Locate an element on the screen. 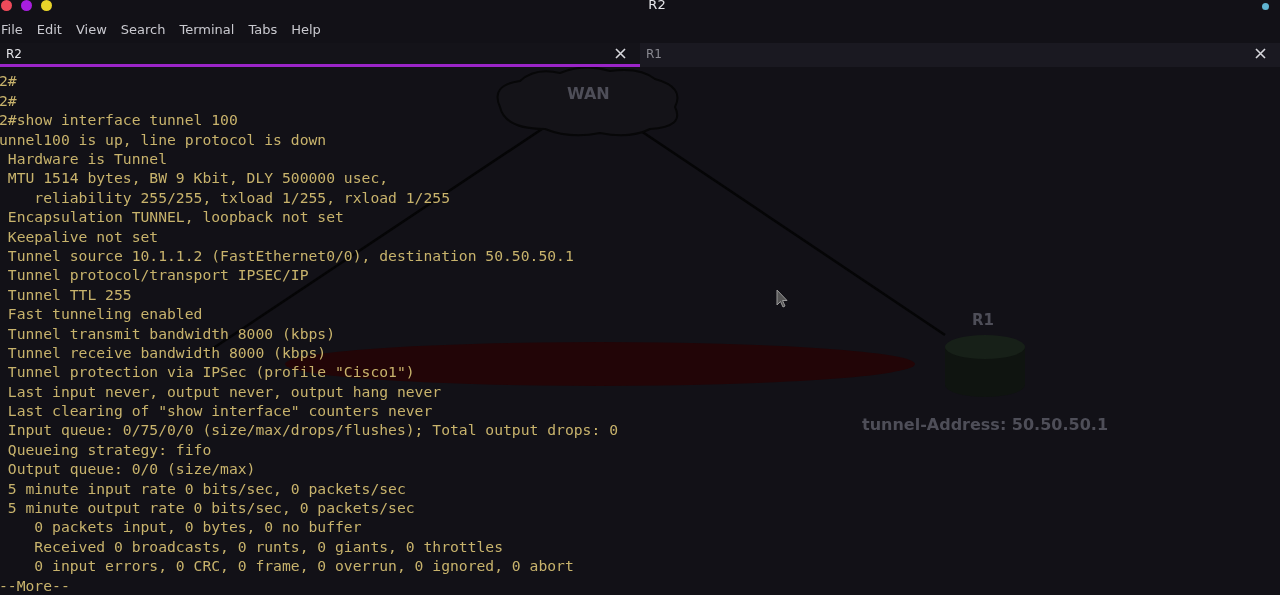 The image size is (1280, 595). minimize-window-button is located at coordinates (26, 5).